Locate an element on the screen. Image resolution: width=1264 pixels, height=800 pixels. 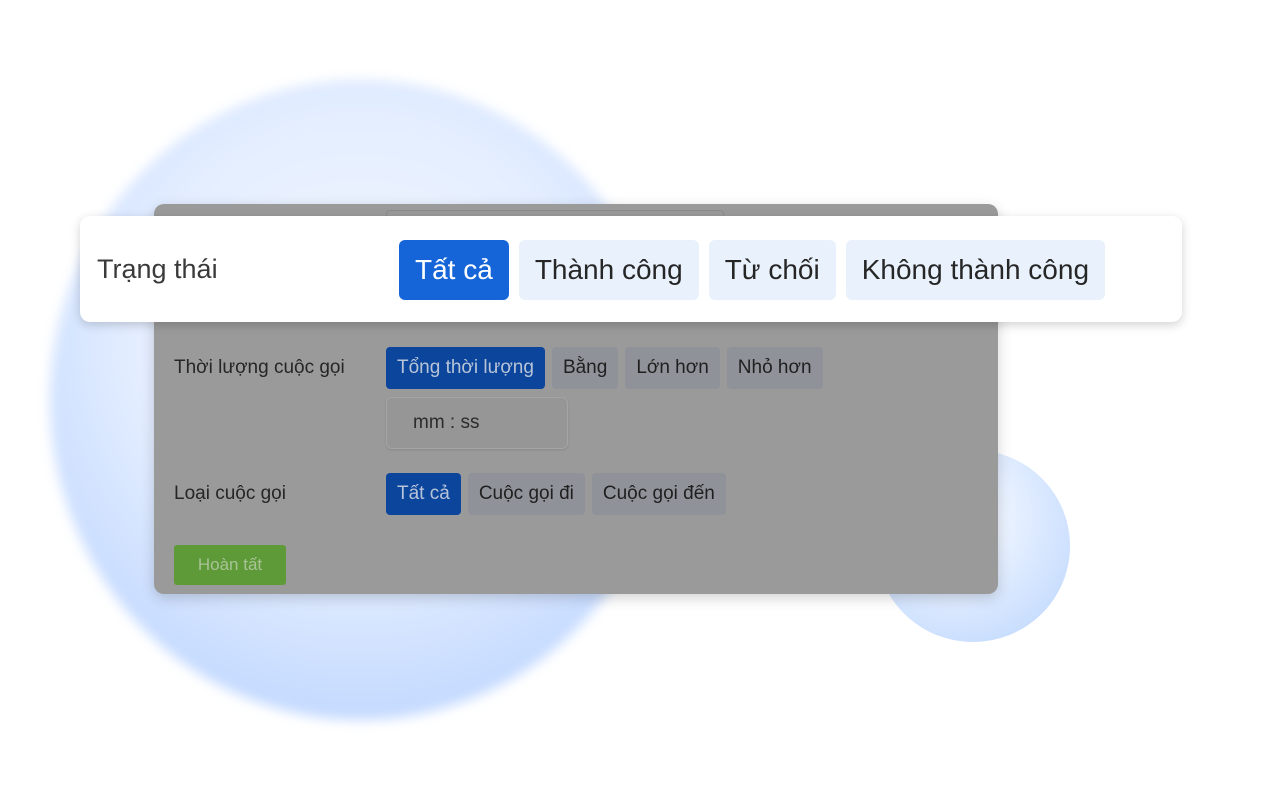
status-option-rejected: Từ chối is located at coordinates (772, 270).